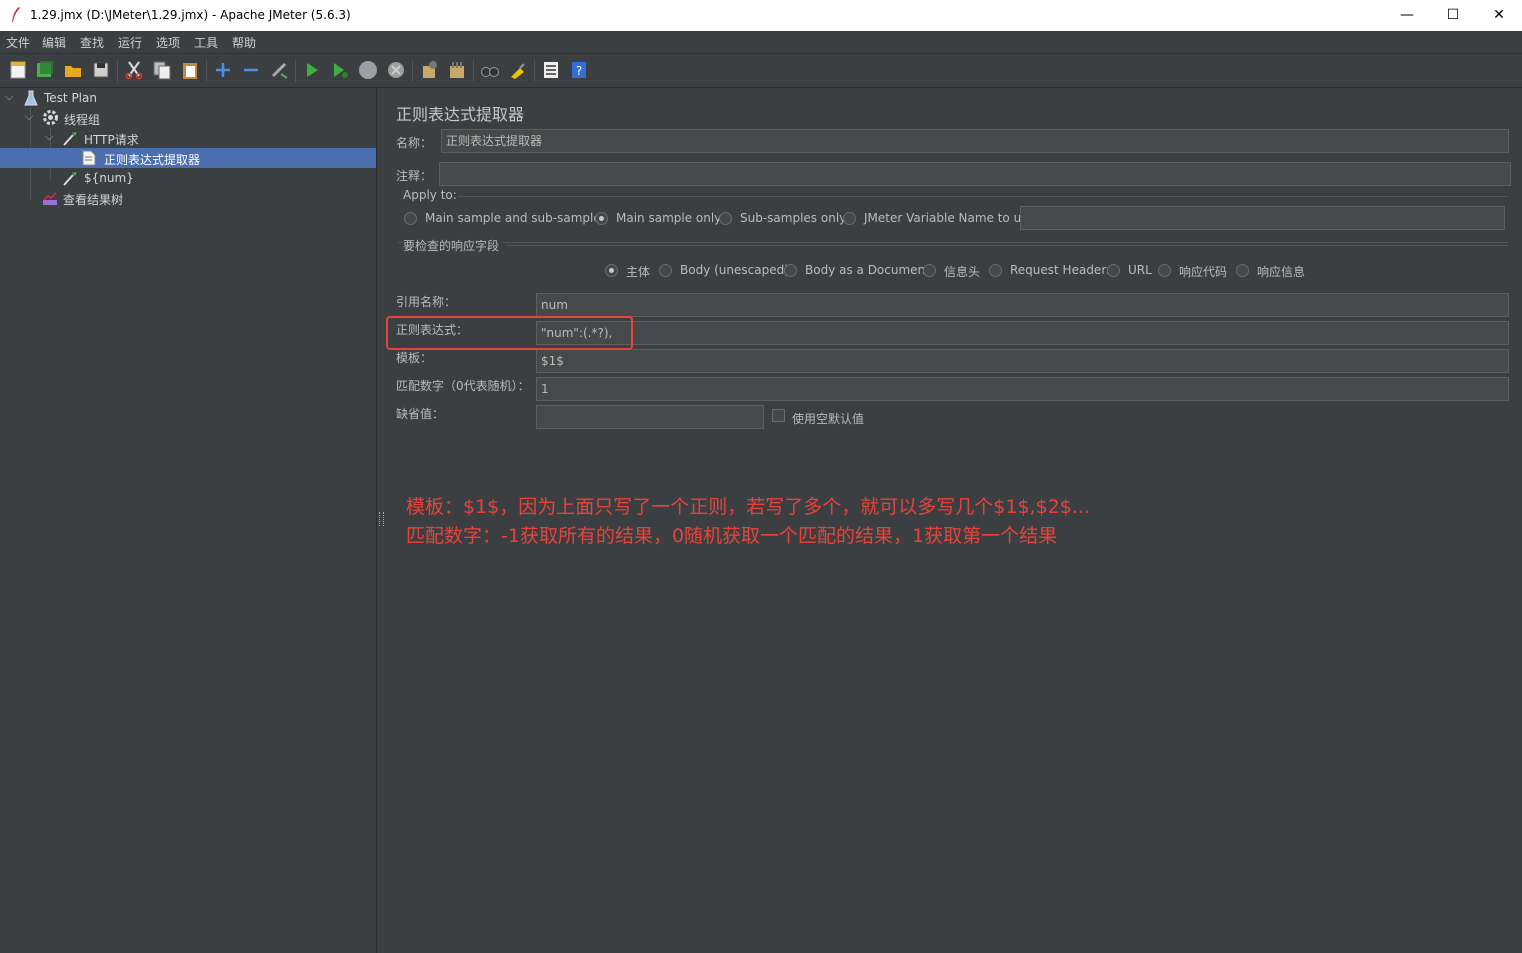 The width and height of the screenshot is (1522, 953). I want to click on expand-icon, so click(223, 70).